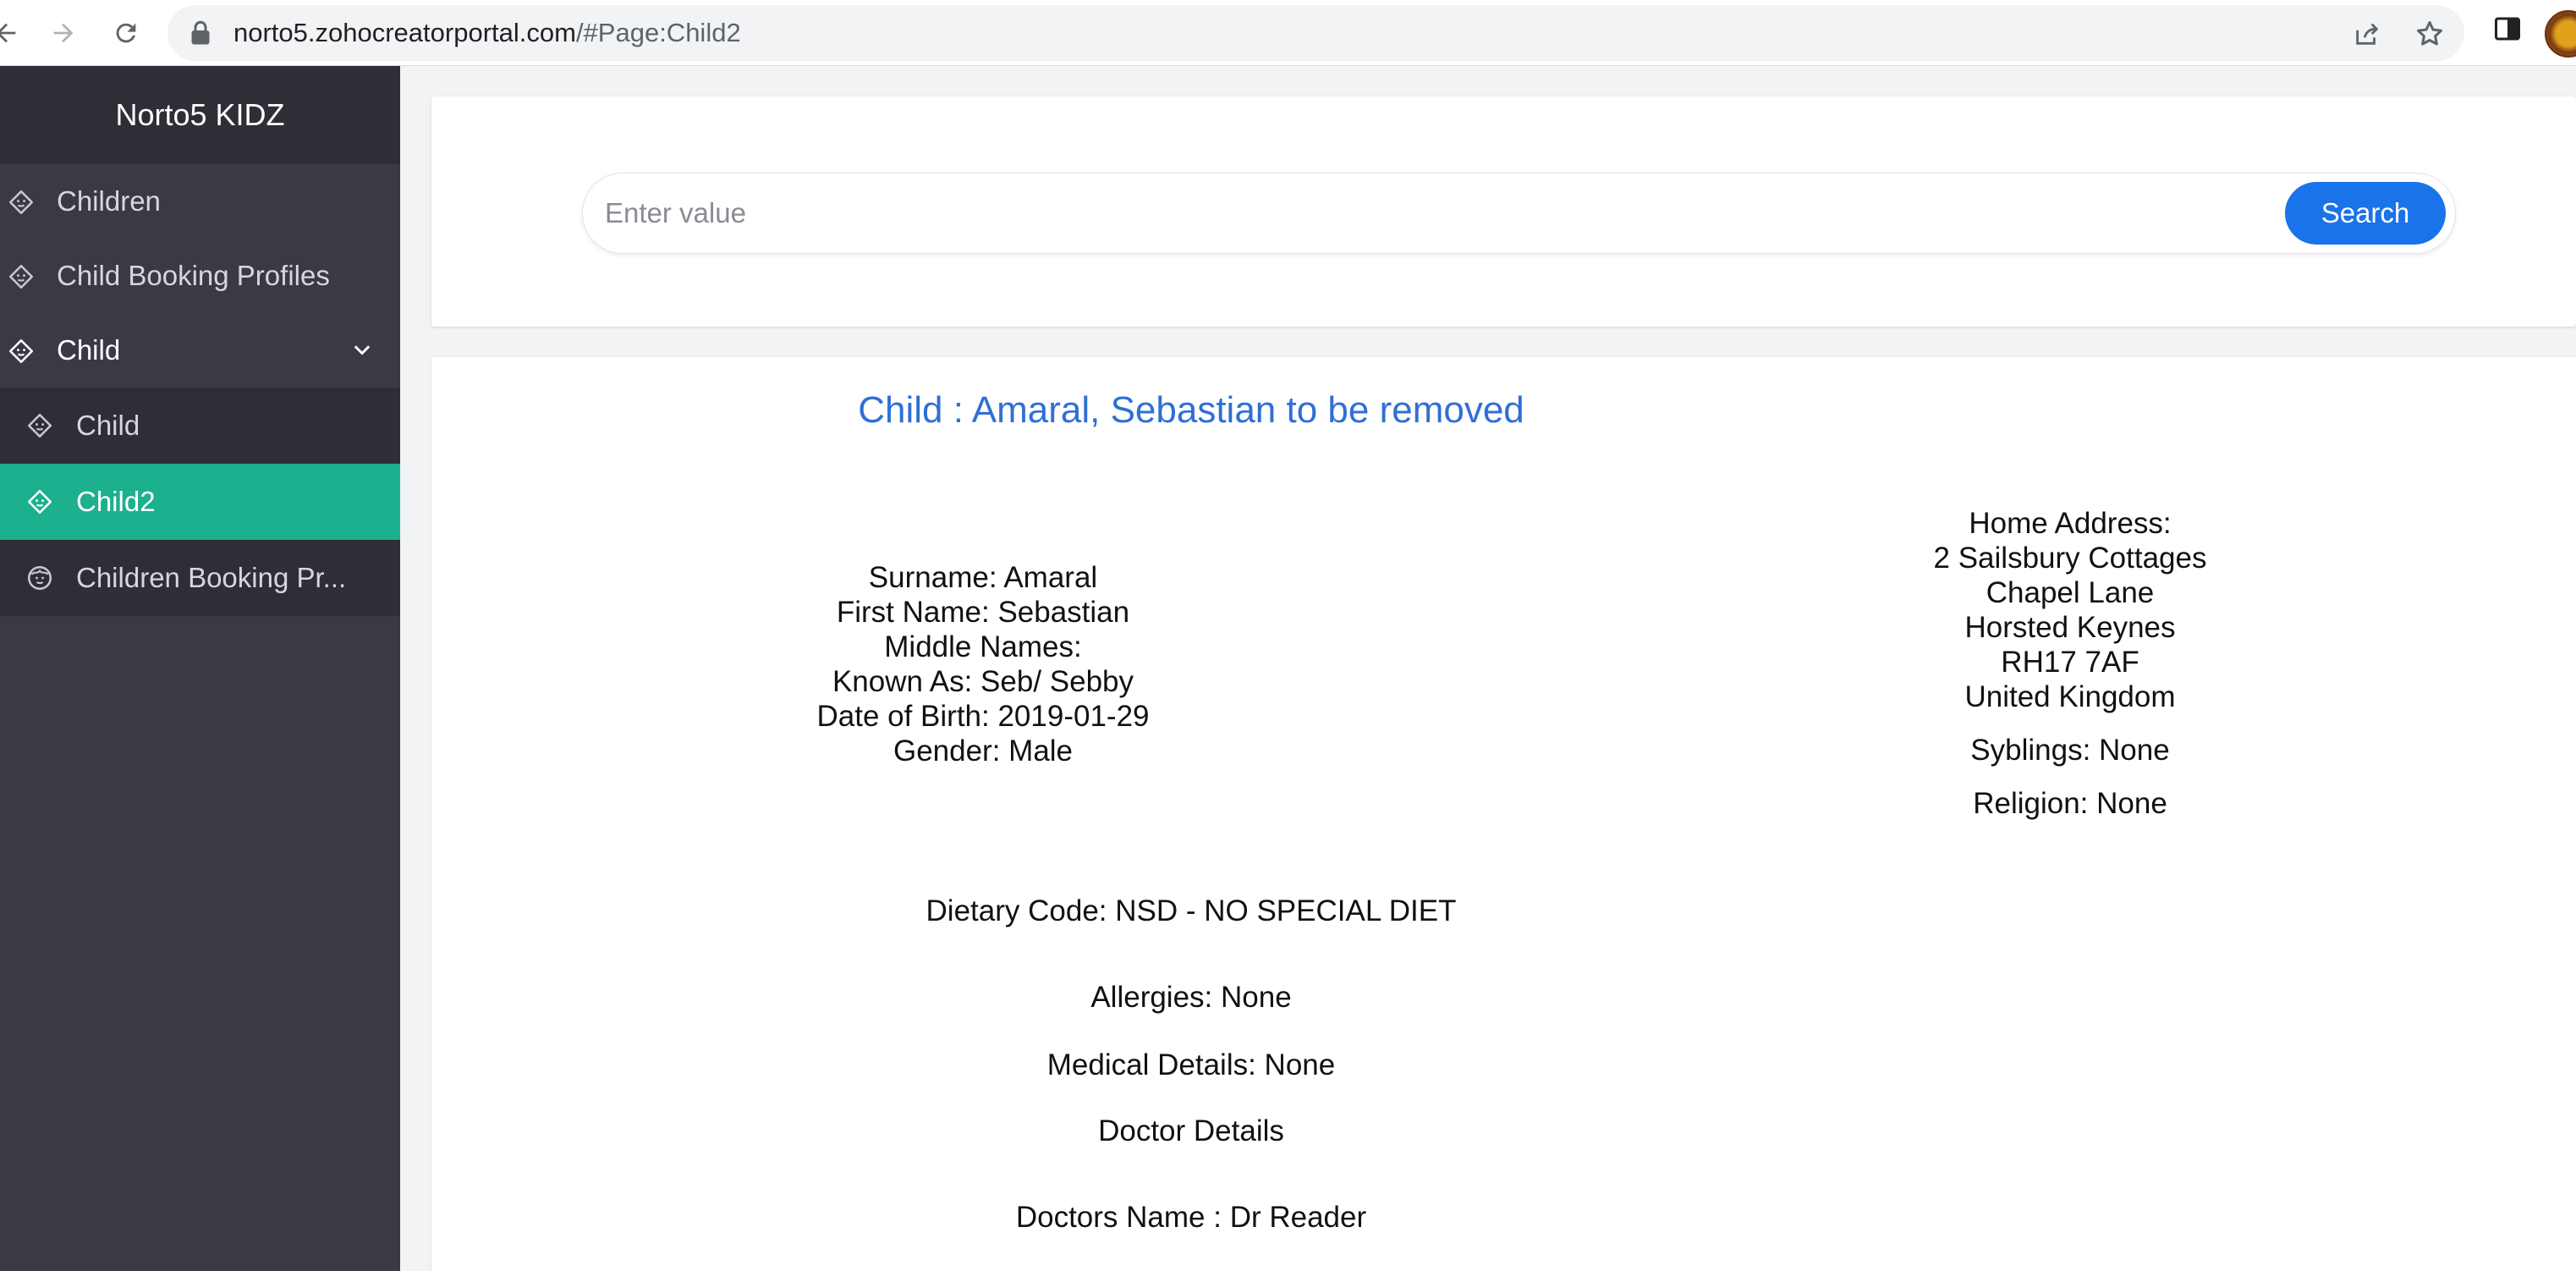  Describe the element at coordinates (983, 716) in the screenshot. I see `date-of-birth-text: Date of Birth: 2019-01-29` at that location.